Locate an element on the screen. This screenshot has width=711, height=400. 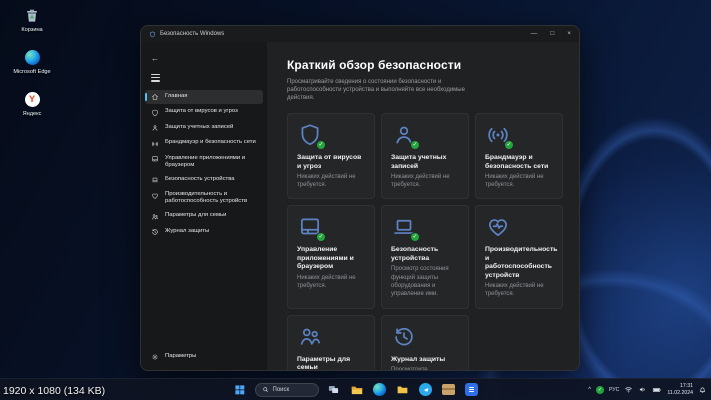
sidebar-item-device-security: Безопасность устройства is located at coordinates (204, 180).